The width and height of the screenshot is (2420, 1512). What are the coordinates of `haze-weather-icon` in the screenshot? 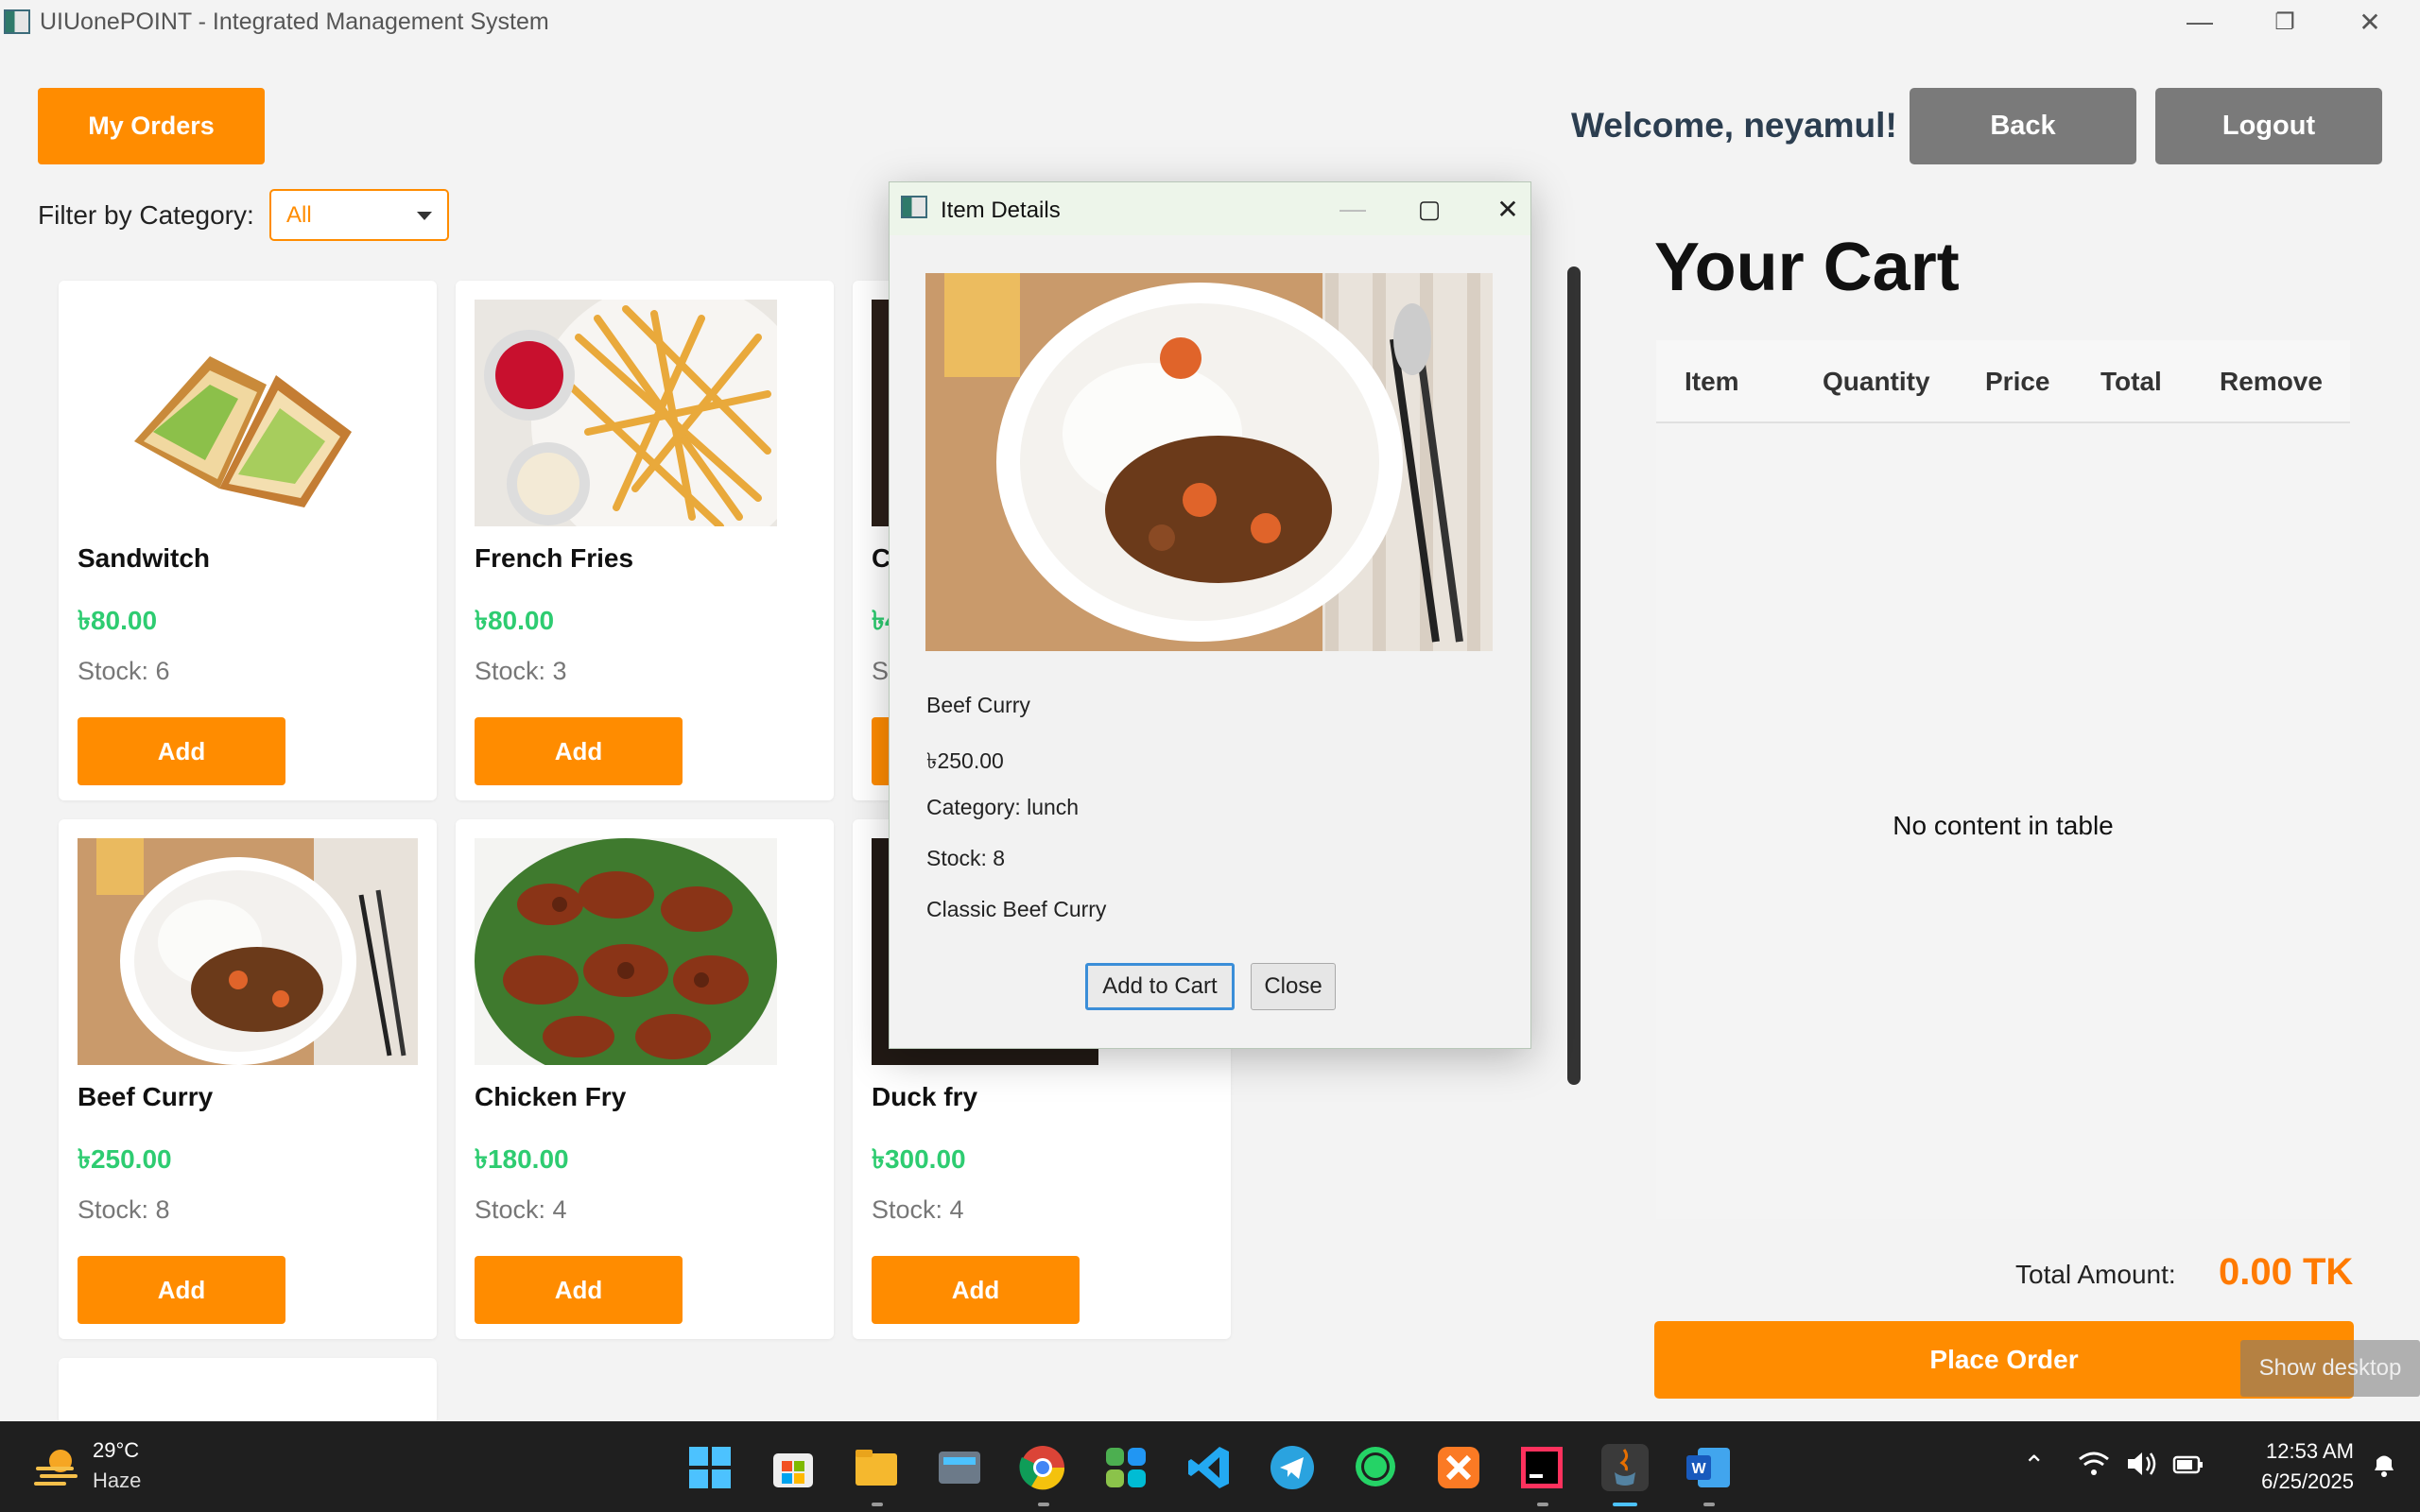 It's located at (57, 1465).